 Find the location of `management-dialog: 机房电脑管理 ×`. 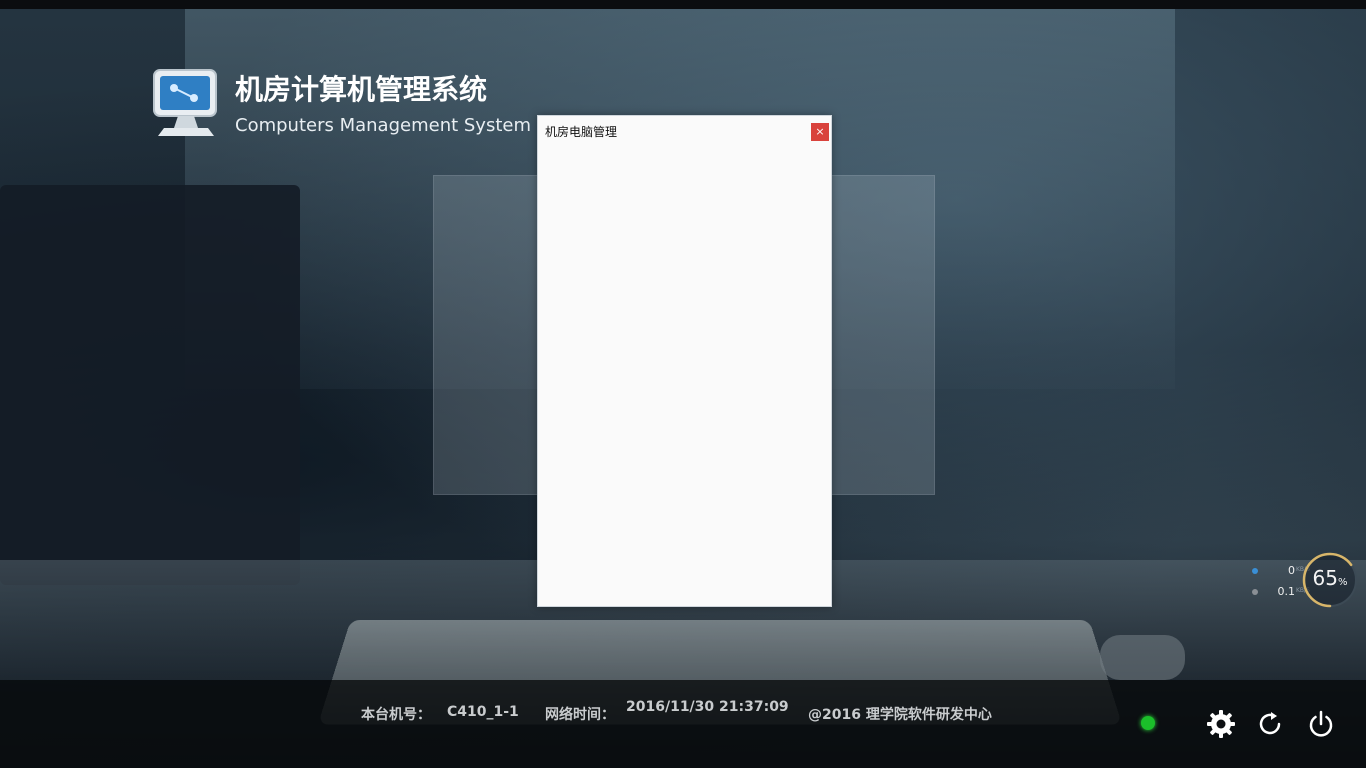

management-dialog: 机房电脑管理 × is located at coordinates (684, 361).